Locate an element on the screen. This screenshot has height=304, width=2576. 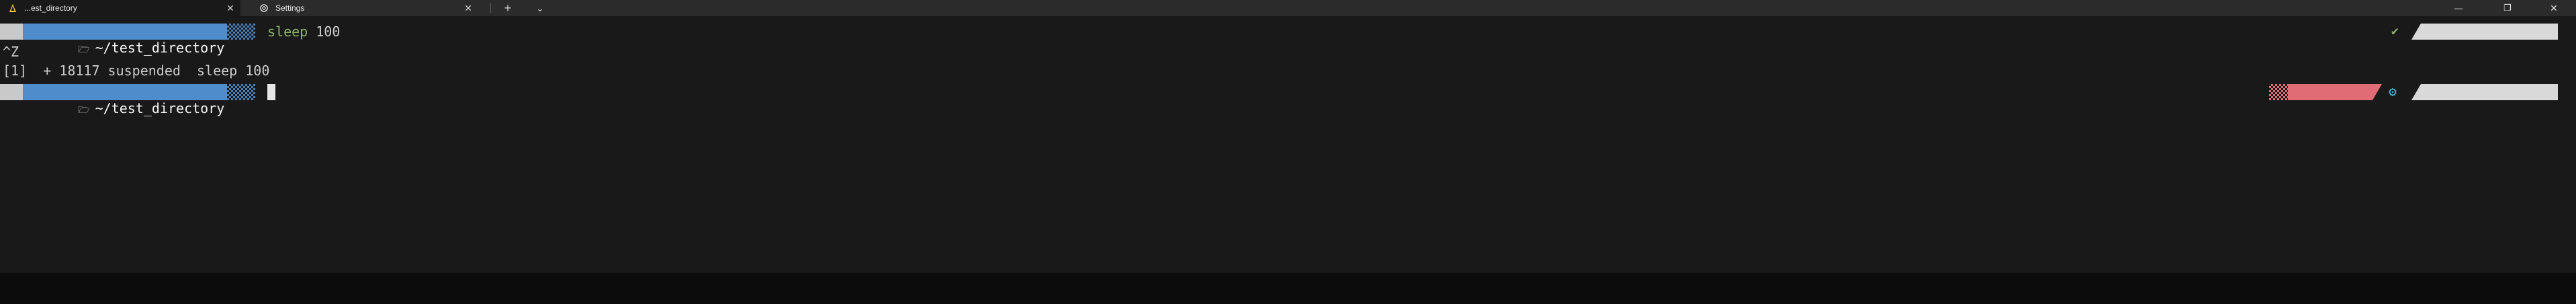
plus-icon: + is located at coordinates (508, 8).